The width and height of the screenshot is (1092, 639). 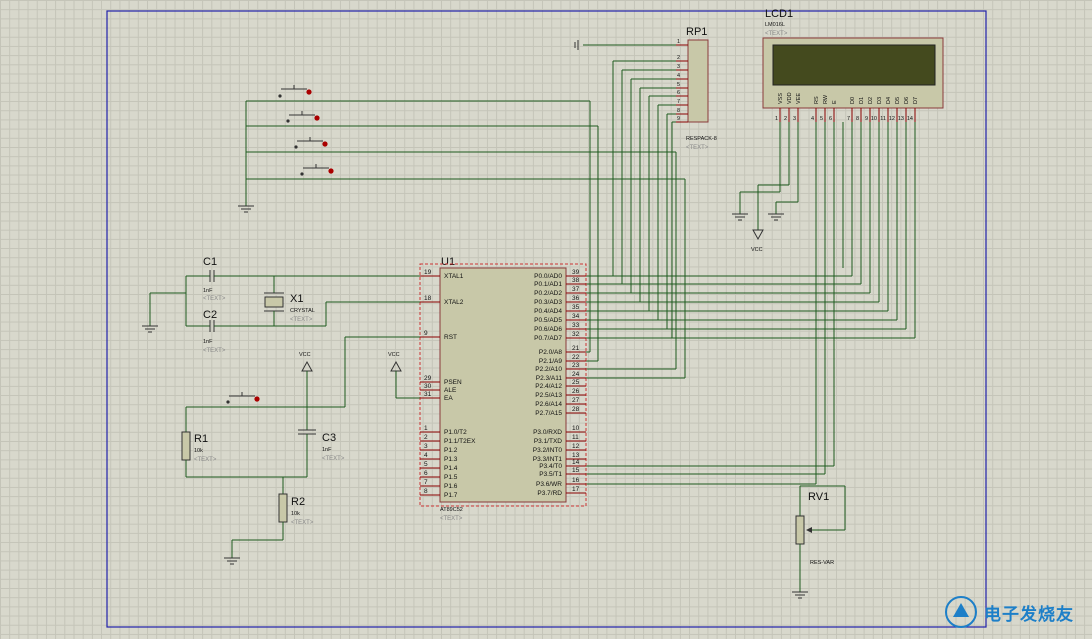 What do you see at coordinates (548, 284) in the screenshot?
I see `u1-pin-name: P0.1/AD1` at bounding box center [548, 284].